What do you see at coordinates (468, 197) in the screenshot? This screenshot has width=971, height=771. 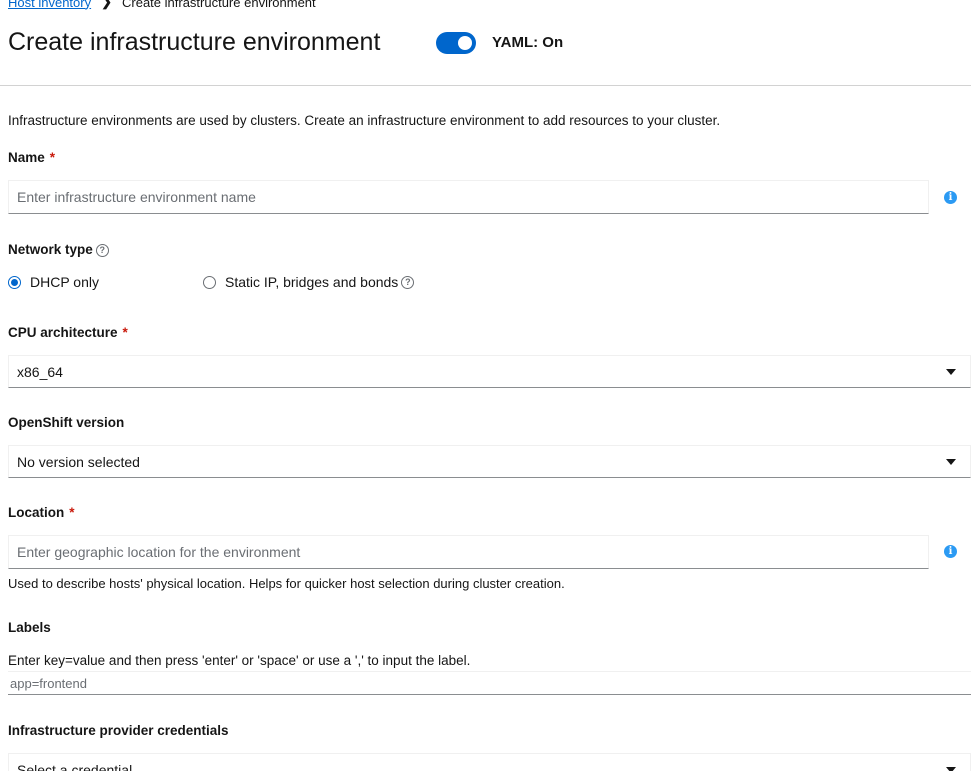 I see `name-input: Enter infrastructure environment name` at bounding box center [468, 197].